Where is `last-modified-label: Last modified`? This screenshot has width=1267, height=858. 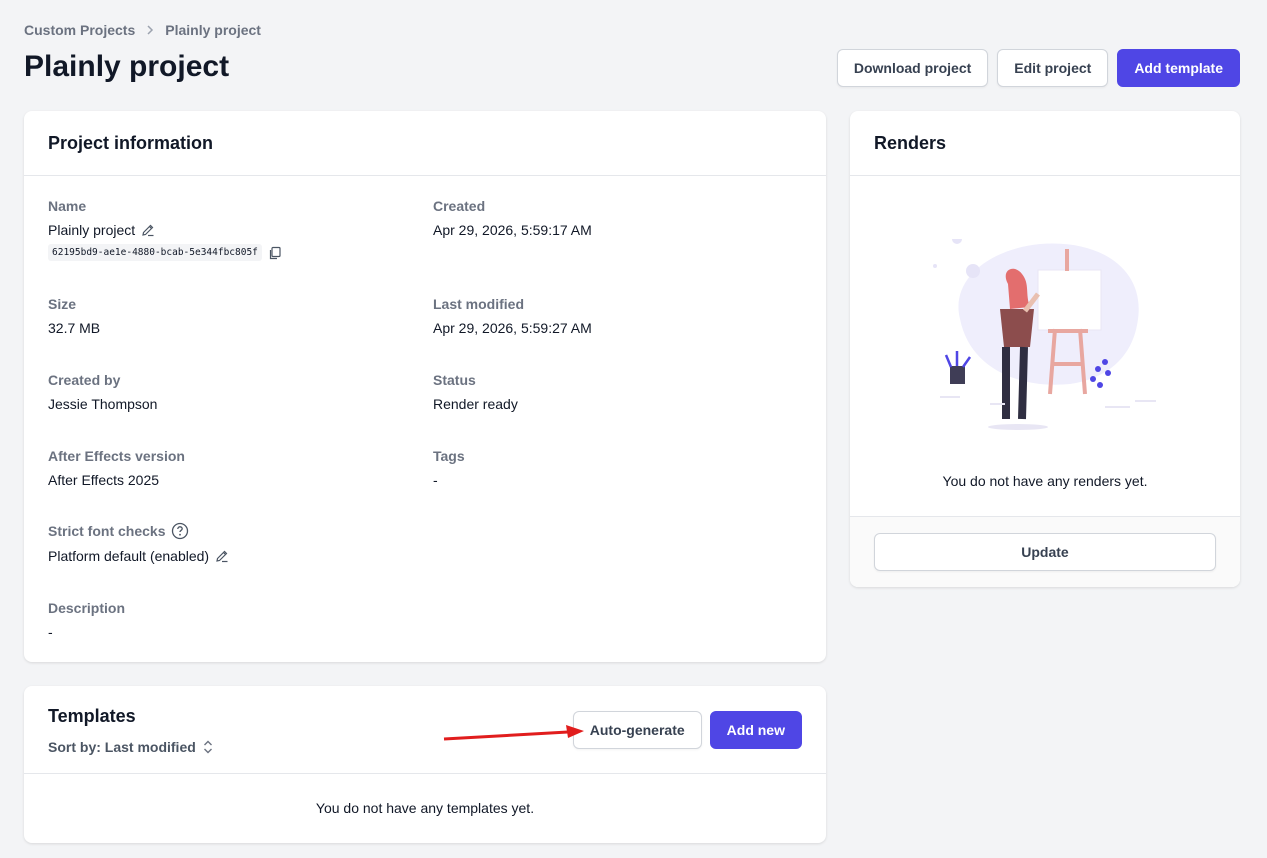
last-modified-label: Last modified is located at coordinates (479, 304).